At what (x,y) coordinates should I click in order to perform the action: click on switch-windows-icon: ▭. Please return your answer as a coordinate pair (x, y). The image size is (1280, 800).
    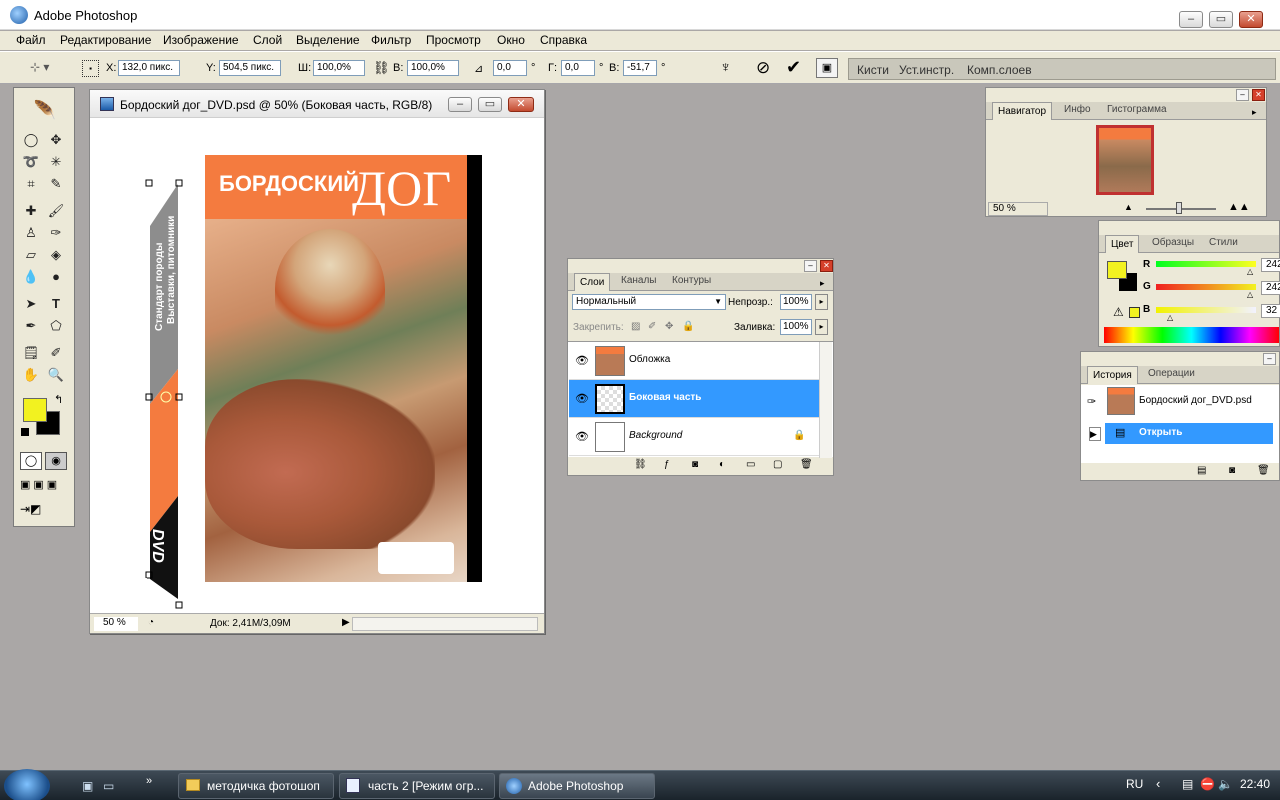
    Looking at the image, I should click on (108, 786).